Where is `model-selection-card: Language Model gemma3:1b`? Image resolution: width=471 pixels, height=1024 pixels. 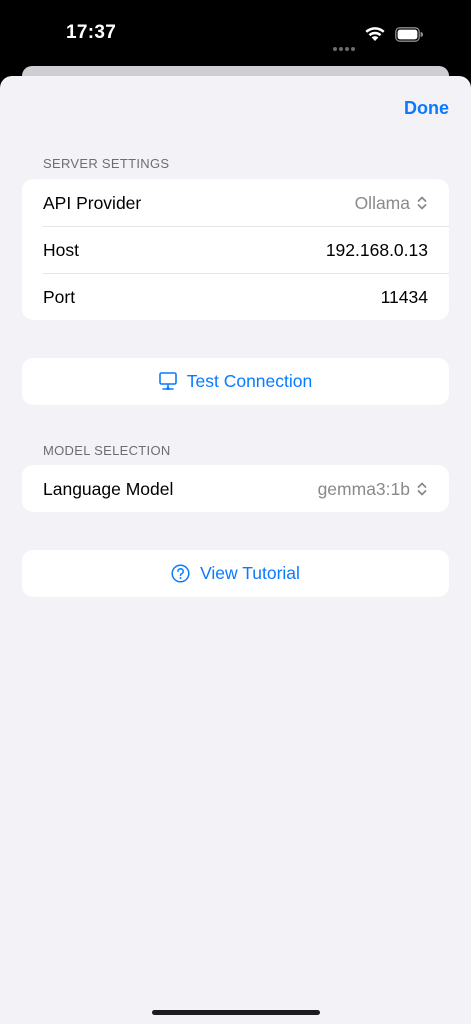 model-selection-card: Language Model gemma3:1b is located at coordinates (235, 488).